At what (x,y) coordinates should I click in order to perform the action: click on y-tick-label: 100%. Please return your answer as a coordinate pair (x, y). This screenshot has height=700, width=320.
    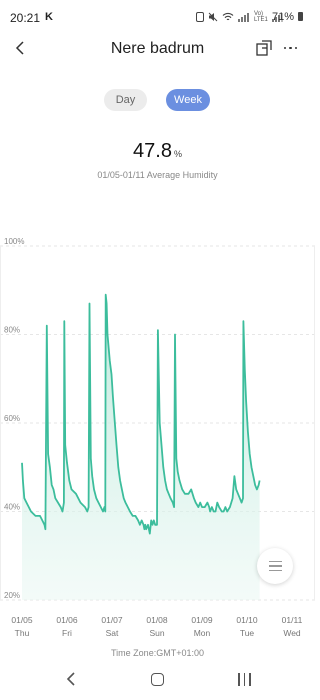
    Looking at the image, I should click on (14, 241).